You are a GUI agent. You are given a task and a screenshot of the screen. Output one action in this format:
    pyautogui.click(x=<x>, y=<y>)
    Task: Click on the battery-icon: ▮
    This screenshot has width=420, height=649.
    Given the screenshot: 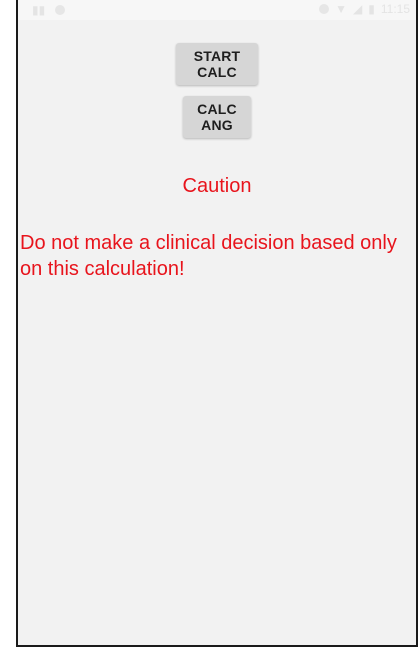 What is the action you would take?
    pyautogui.click(x=371, y=9)
    